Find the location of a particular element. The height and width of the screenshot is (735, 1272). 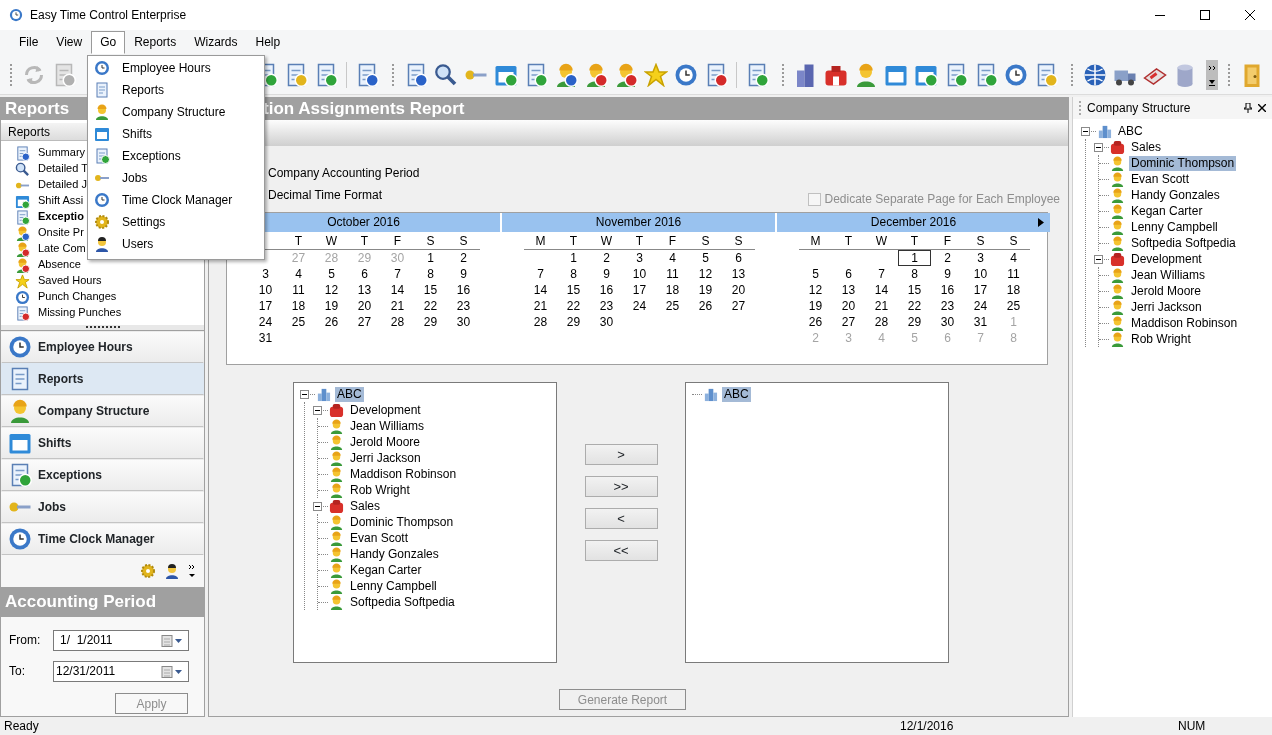

calendar-day: 5 is located at coordinates (815, 274).